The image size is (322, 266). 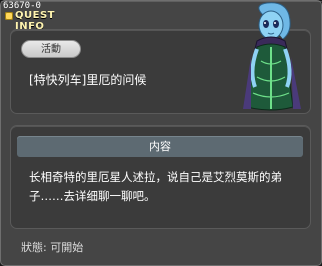 What do you see at coordinates (42, 21) in the screenshot?
I see `title-bar: QUEST INFO` at bounding box center [42, 21].